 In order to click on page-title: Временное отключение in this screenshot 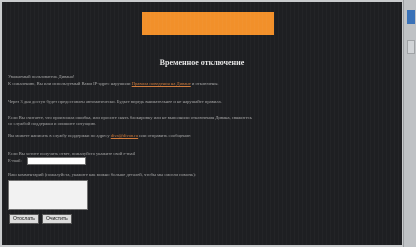, I will do `click(202, 62)`.